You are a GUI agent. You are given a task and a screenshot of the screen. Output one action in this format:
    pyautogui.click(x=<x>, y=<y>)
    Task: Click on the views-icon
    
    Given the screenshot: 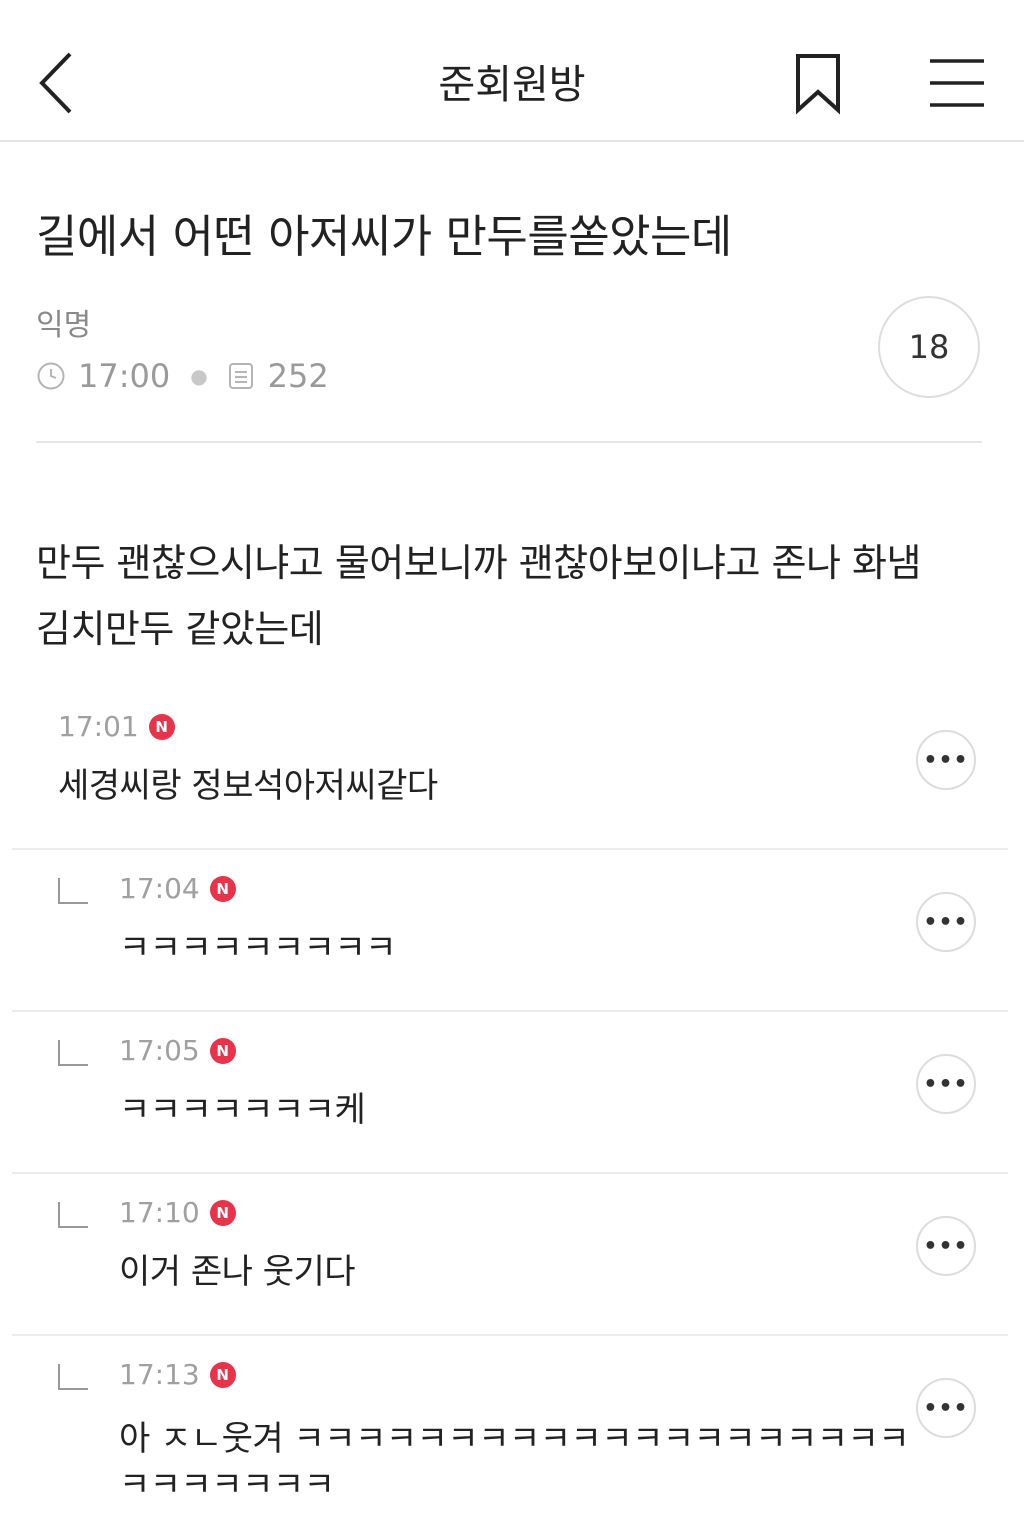 What is the action you would take?
    pyautogui.click(x=240, y=376)
    